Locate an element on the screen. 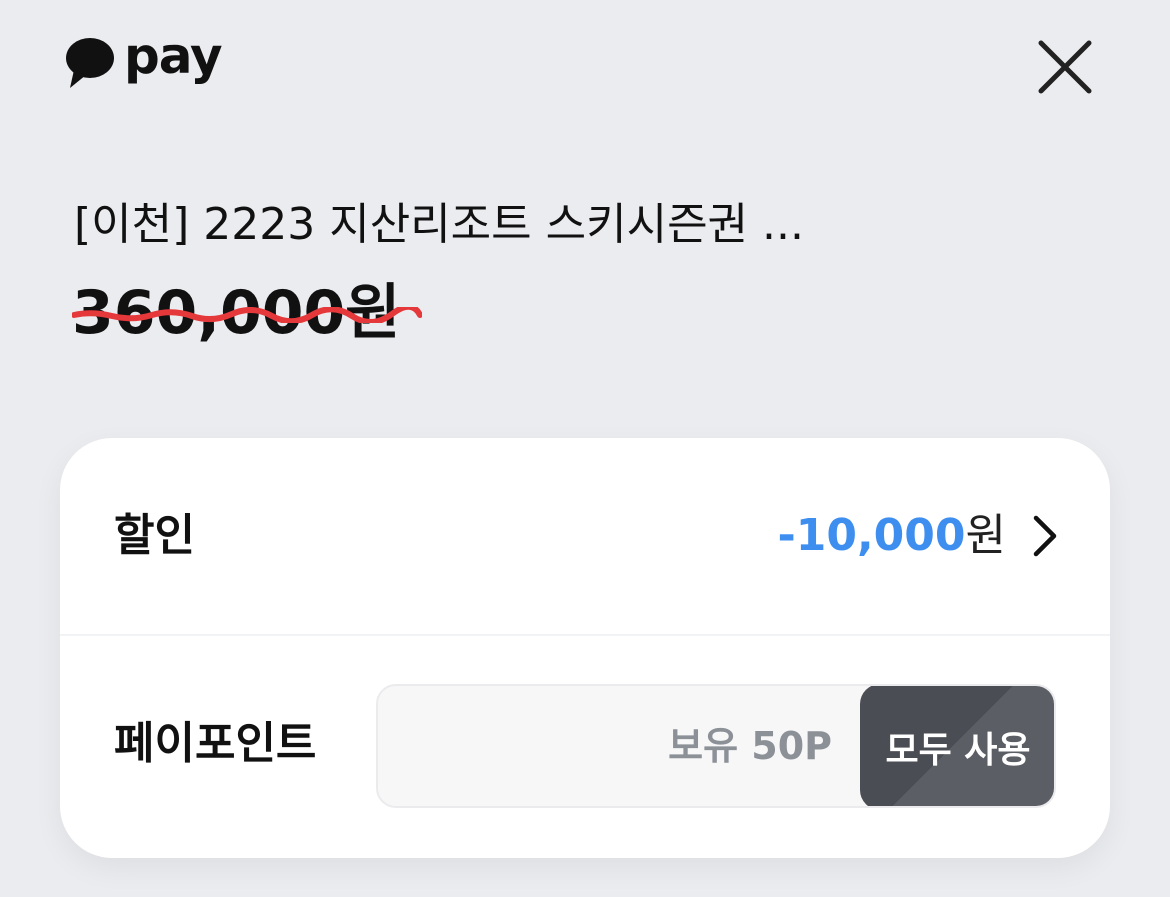 The image size is (1170, 897). use-all-button: 모두 사용 is located at coordinates (957, 746).